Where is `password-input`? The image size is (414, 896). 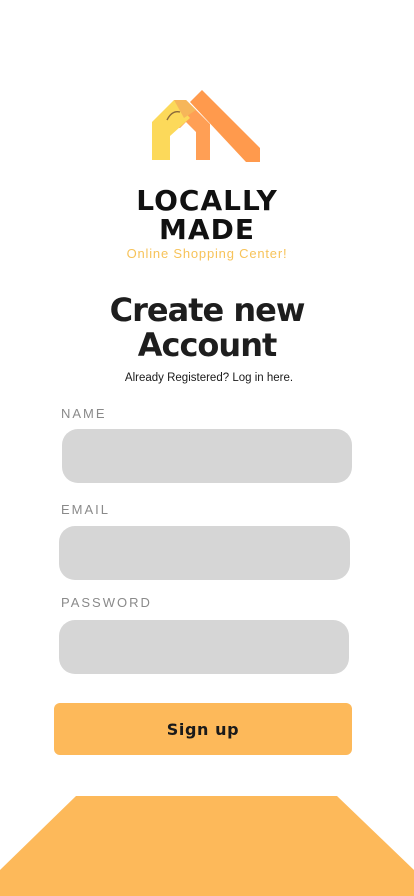 password-input is located at coordinates (204, 647).